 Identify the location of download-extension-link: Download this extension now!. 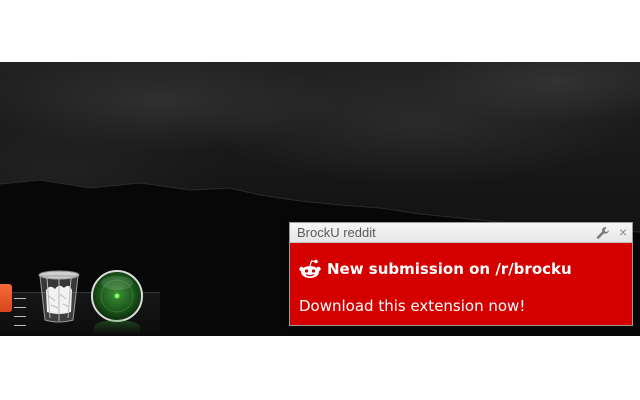
(412, 306).